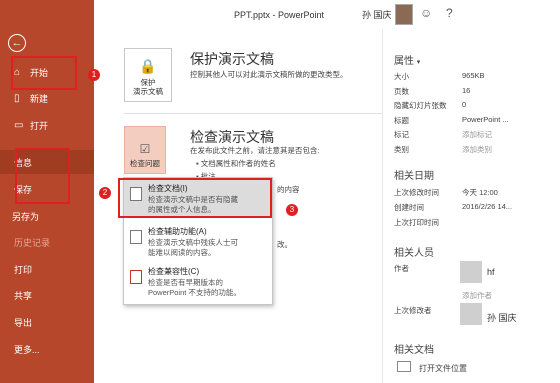 The width and height of the screenshot is (560, 383). Describe the element at coordinates (174, 271) in the screenshot. I see `menu-item-title: 检查兼容性(C)` at that location.